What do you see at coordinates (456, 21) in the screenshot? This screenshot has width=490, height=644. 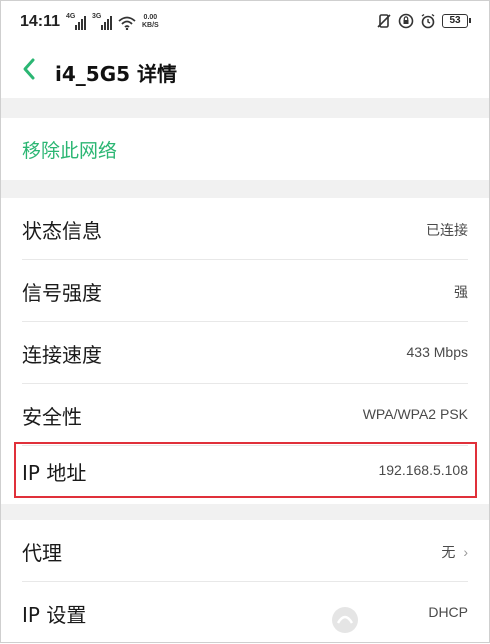 I see `battery-icon: 53` at bounding box center [456, 21].